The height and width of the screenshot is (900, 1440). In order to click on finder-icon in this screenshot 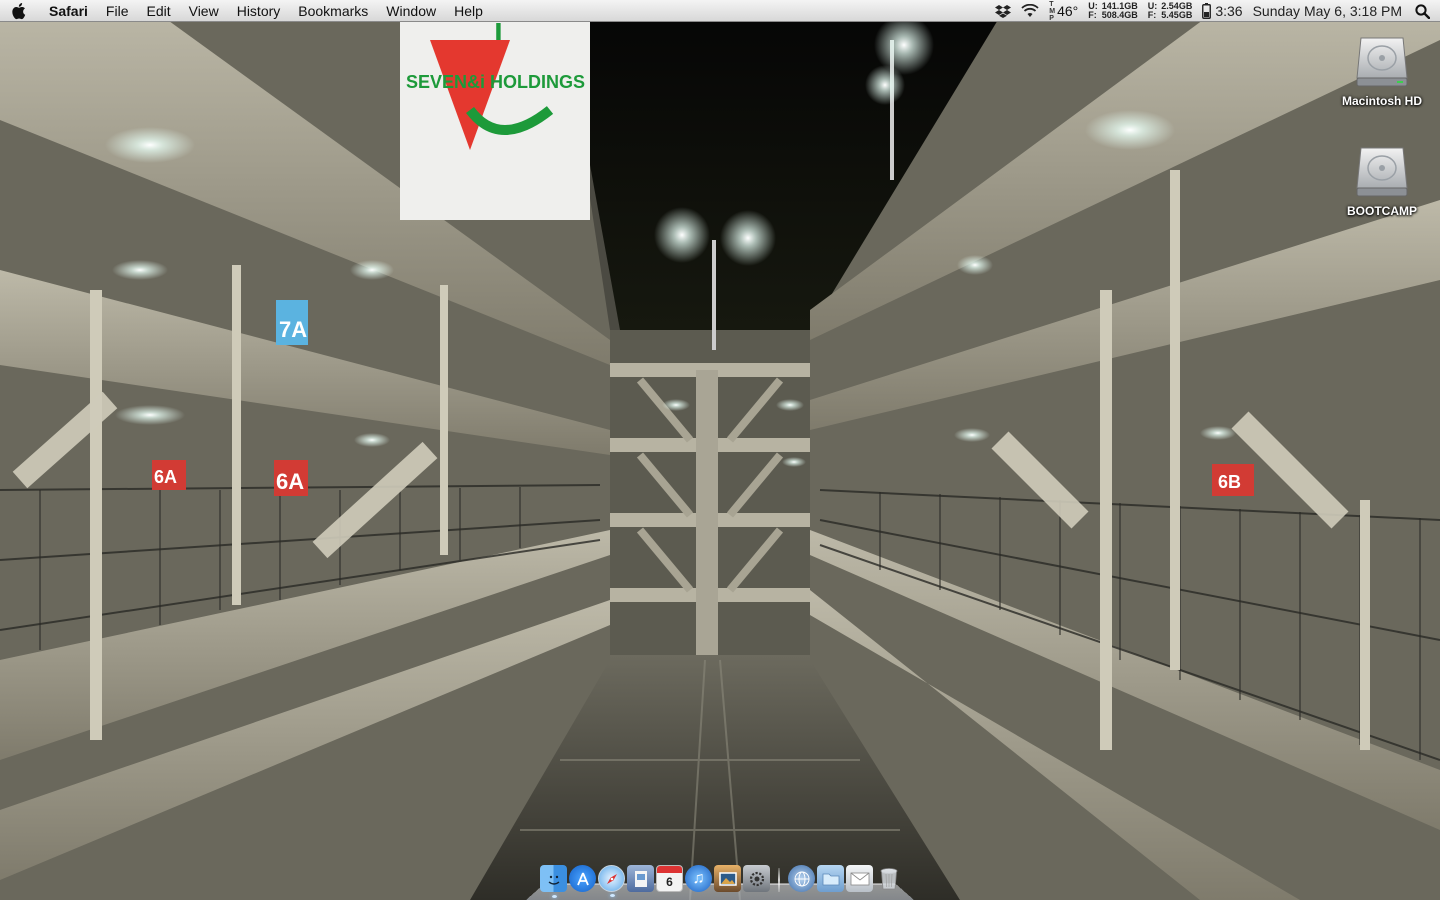, I will do `click(553, 881)`.